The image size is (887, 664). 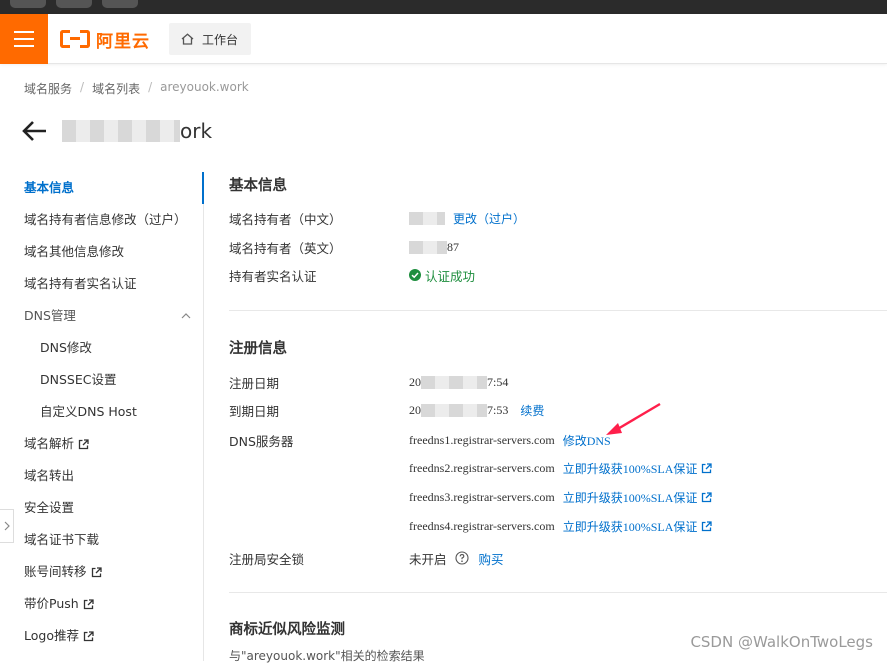 What do you see at coordinates (101, 348) in the screenshot?
I see `nav-dns-modify: DNS修改` at bounding box center [101, 348].